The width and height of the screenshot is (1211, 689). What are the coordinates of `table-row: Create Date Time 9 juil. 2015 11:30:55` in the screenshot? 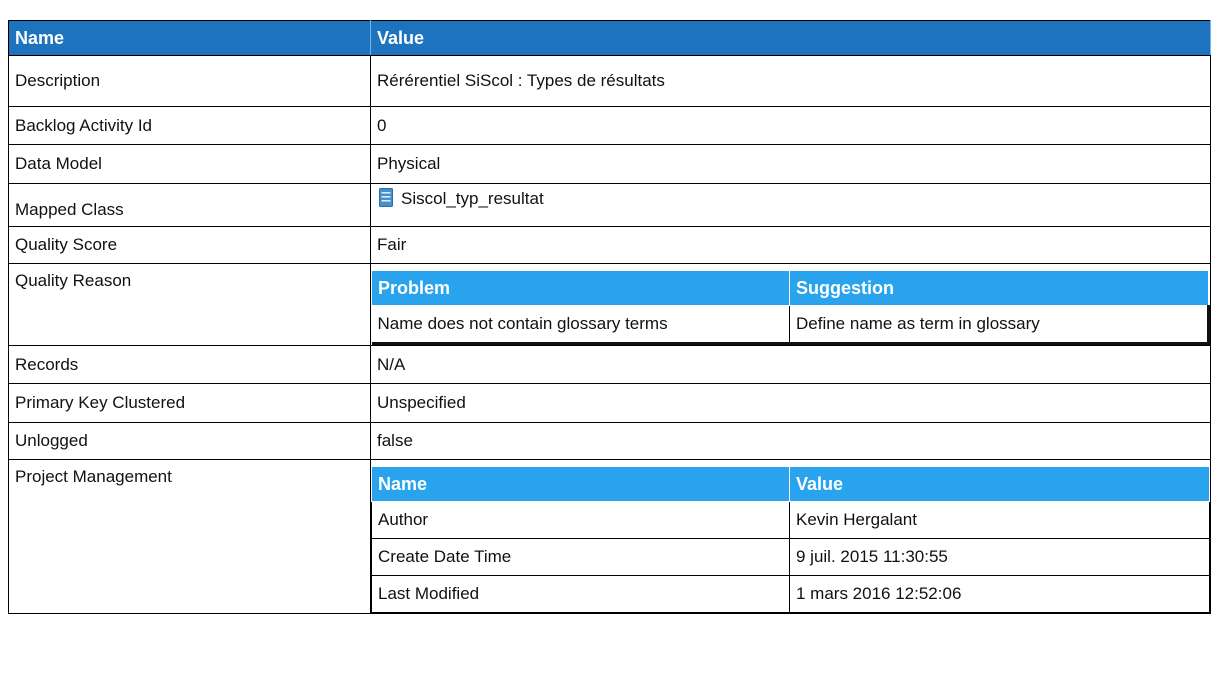 It's located at (790, 557).